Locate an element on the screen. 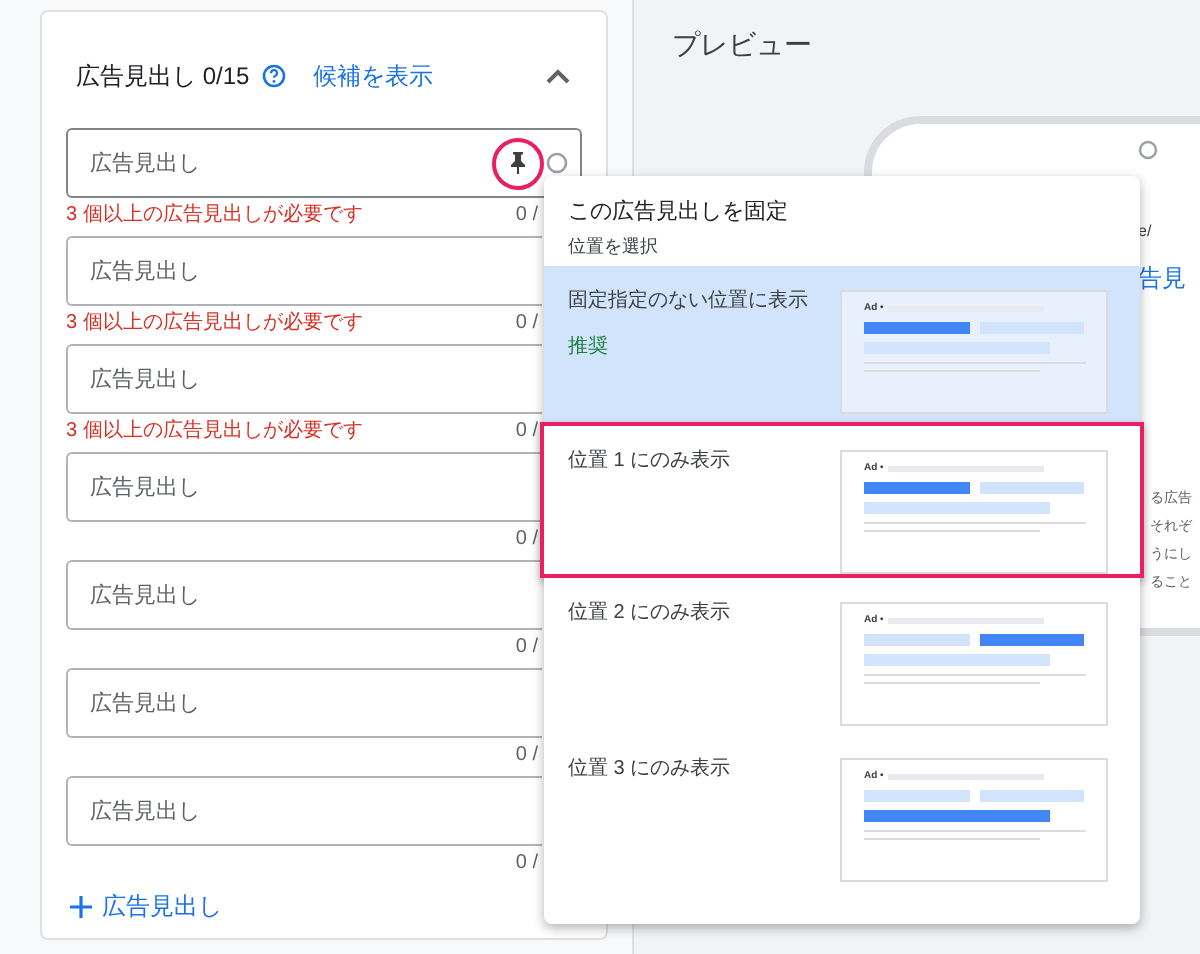 The image size is (1200, 954). section-title: 広告見出し 0/15 is located at coordinates (163, 77).